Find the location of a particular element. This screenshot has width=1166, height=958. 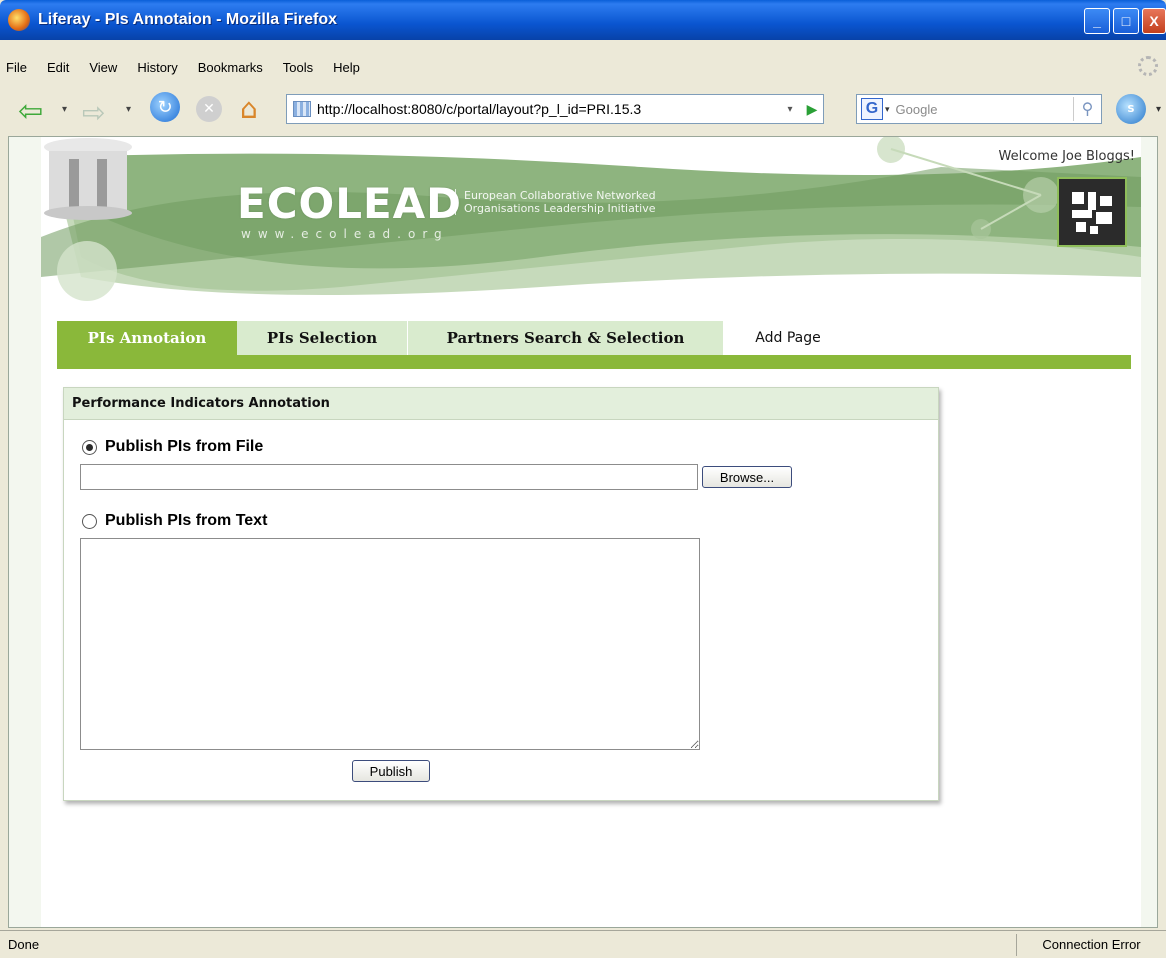

minimize-button: _ is located at coordinates (1097, 21).